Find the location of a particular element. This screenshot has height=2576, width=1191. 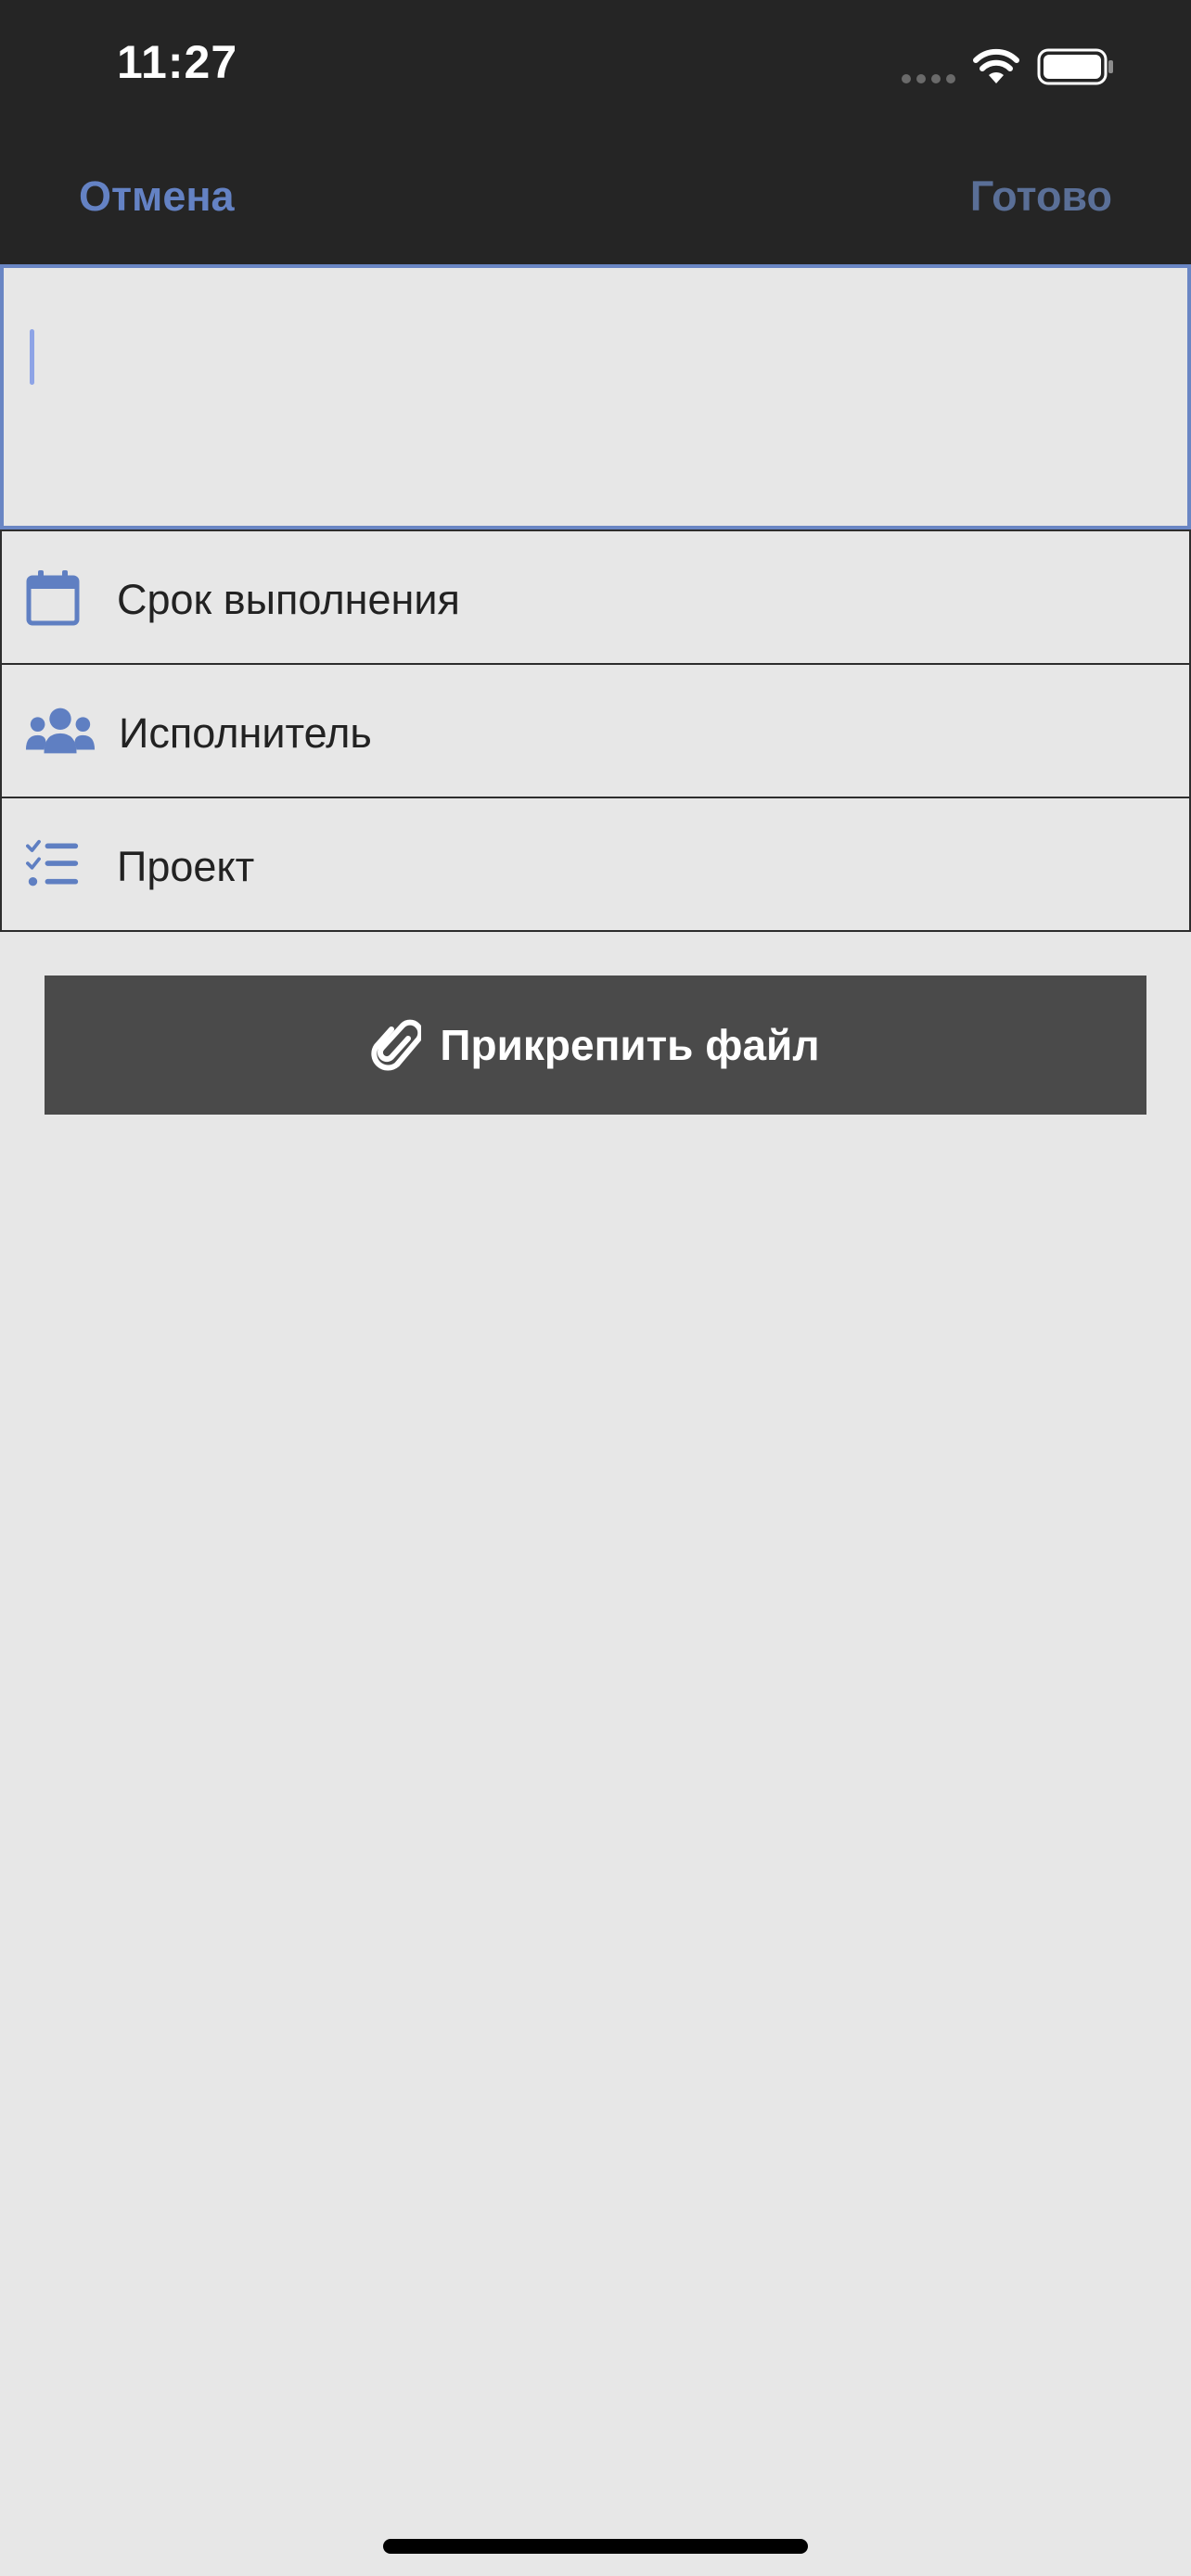

top-bar: 11:27 Отмена Готово is located at coordinates (595, 132).